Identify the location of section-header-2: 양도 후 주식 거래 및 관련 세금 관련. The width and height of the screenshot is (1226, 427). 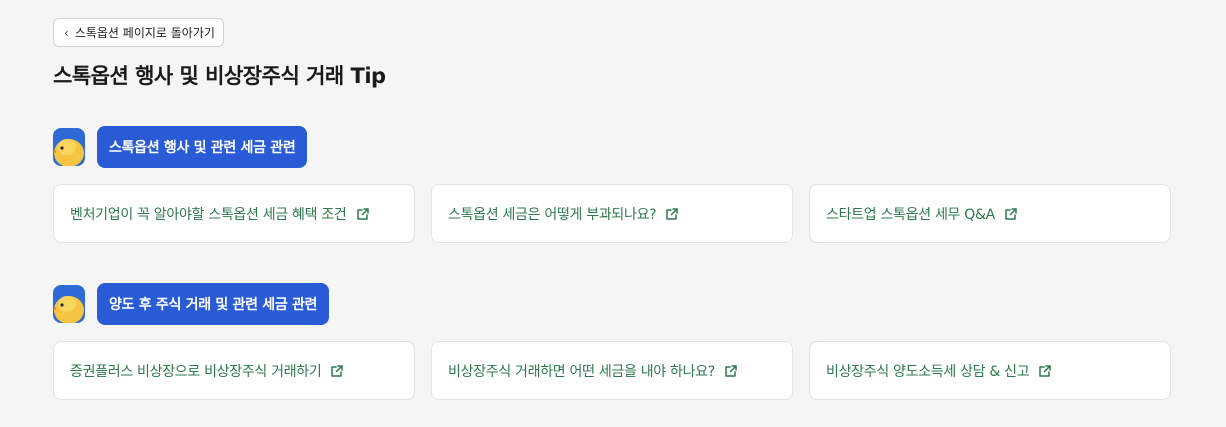
(191, 304).